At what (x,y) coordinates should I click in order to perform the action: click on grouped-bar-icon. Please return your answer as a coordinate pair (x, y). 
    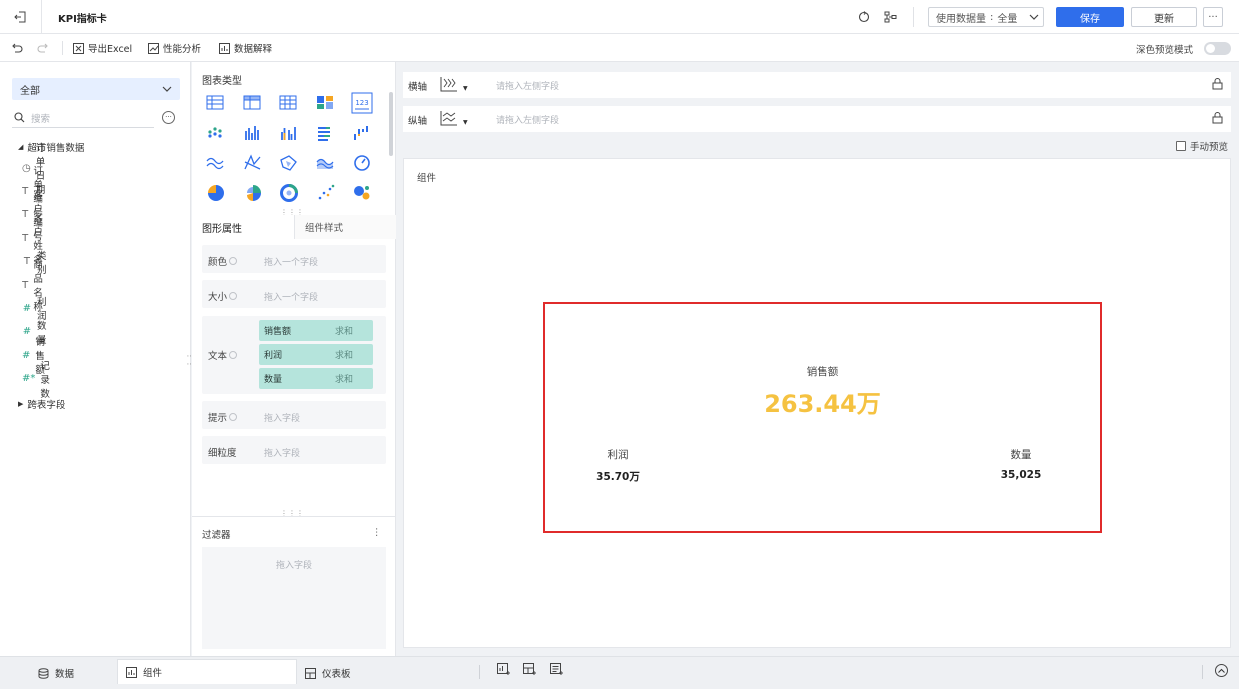
    Looking at the image, I should click on (289, 133).